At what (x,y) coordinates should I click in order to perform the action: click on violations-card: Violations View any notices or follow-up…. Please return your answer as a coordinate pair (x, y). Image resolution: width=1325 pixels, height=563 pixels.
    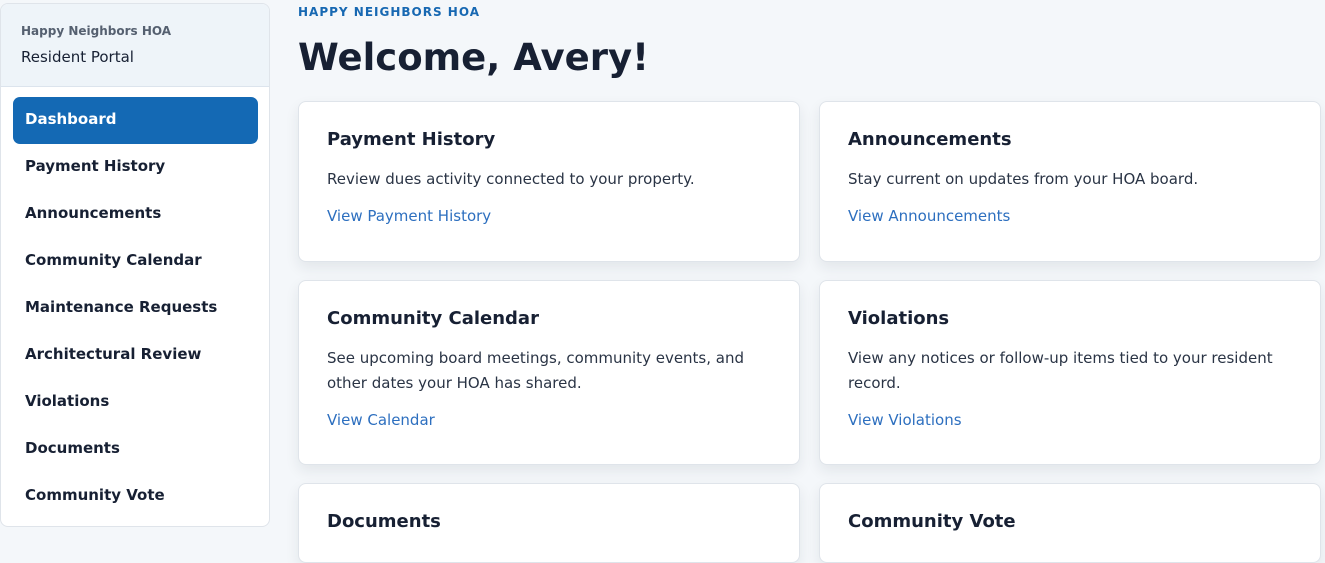
    Looking at the image, I should click on (1070, 372).